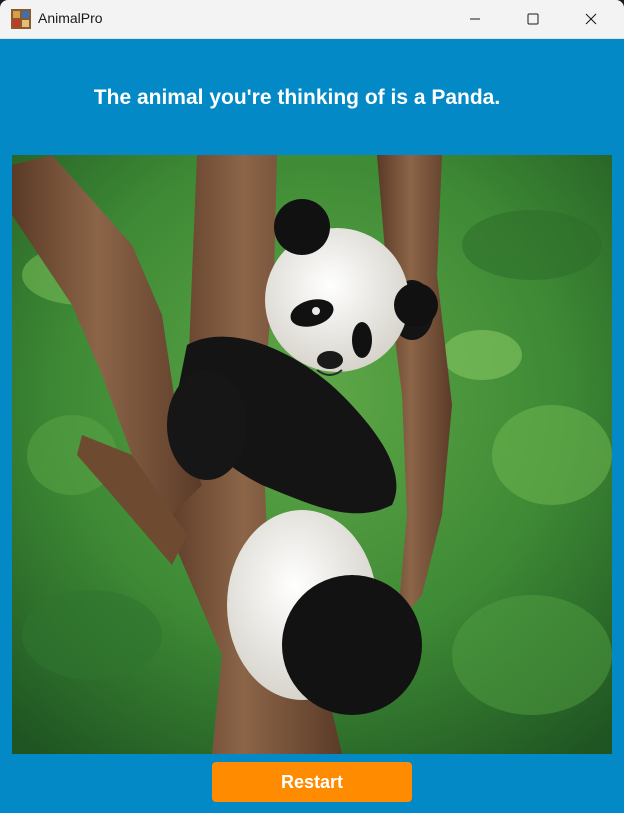  I want to click on maximize-icon, so click(533, 19).